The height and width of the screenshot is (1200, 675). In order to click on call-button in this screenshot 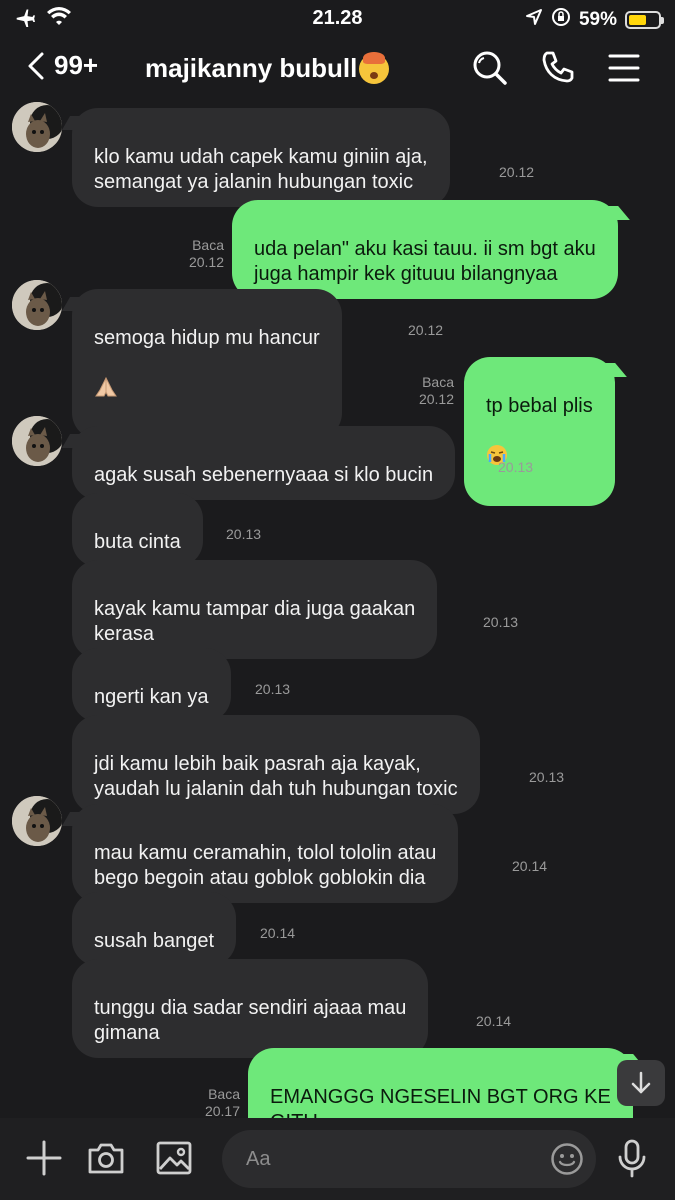, I will do `click(558, 68)`.